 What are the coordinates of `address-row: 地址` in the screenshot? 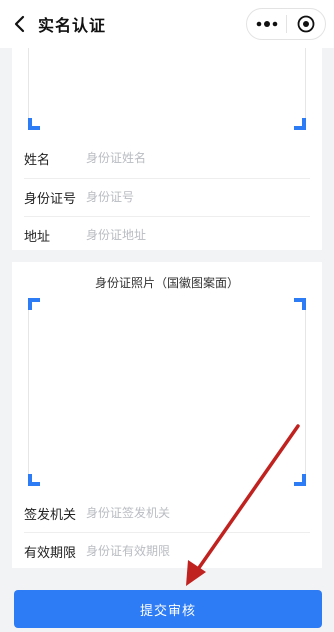 It's located at (167, 235).